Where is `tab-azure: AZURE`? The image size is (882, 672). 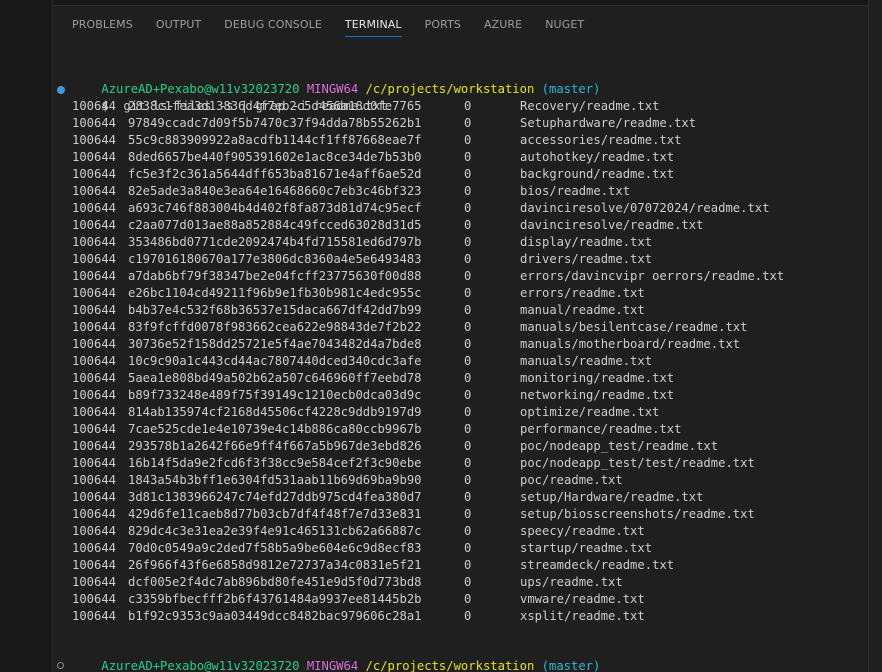 tab-azure: AZURE is located at coordinates (503, 24).